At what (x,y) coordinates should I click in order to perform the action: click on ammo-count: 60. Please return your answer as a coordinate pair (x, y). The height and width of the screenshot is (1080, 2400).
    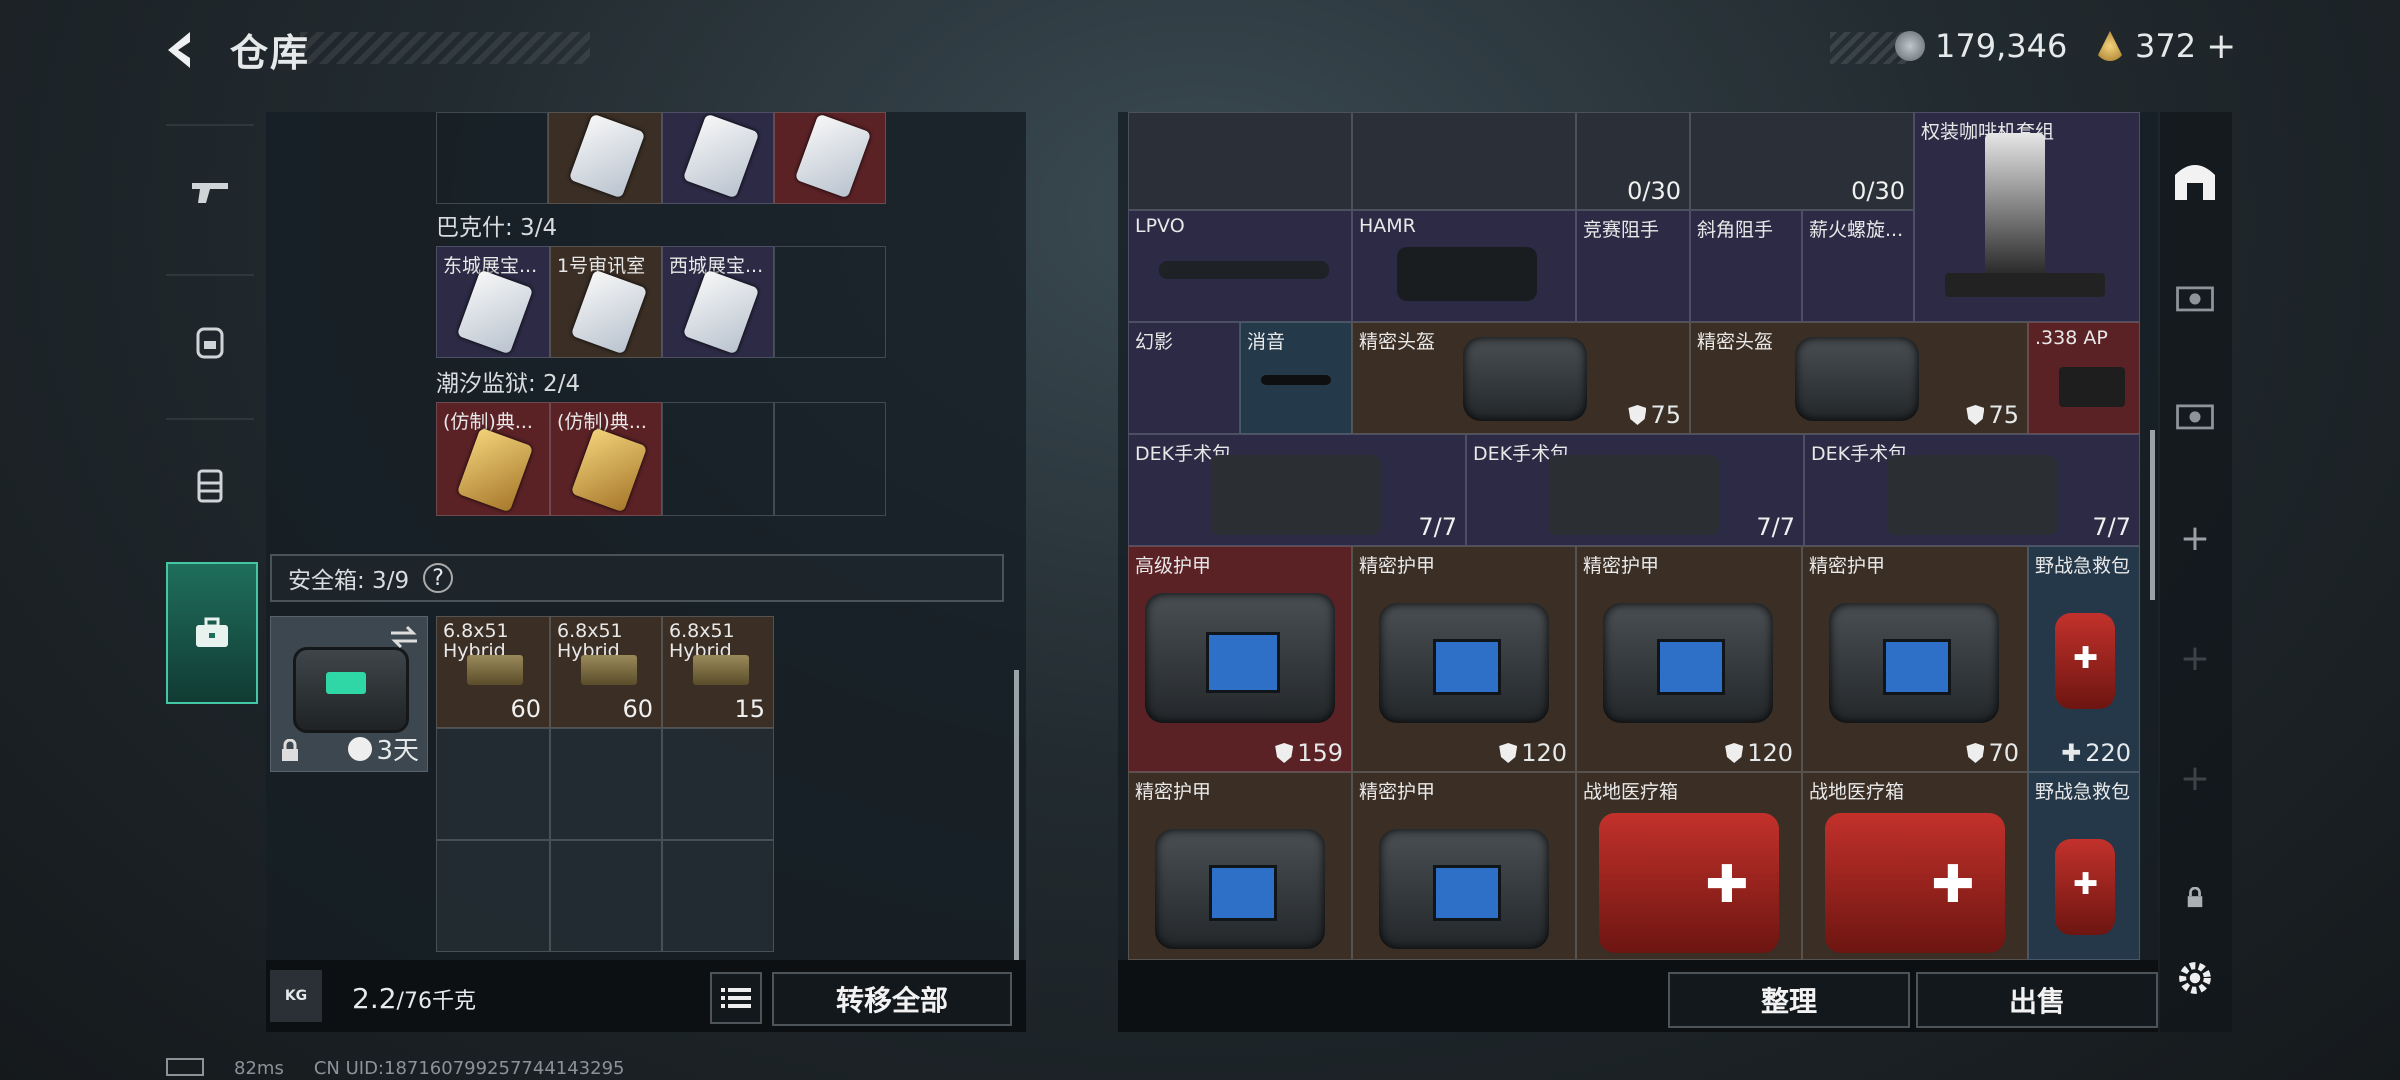
    Looking at the image, I should click on (637, 709).